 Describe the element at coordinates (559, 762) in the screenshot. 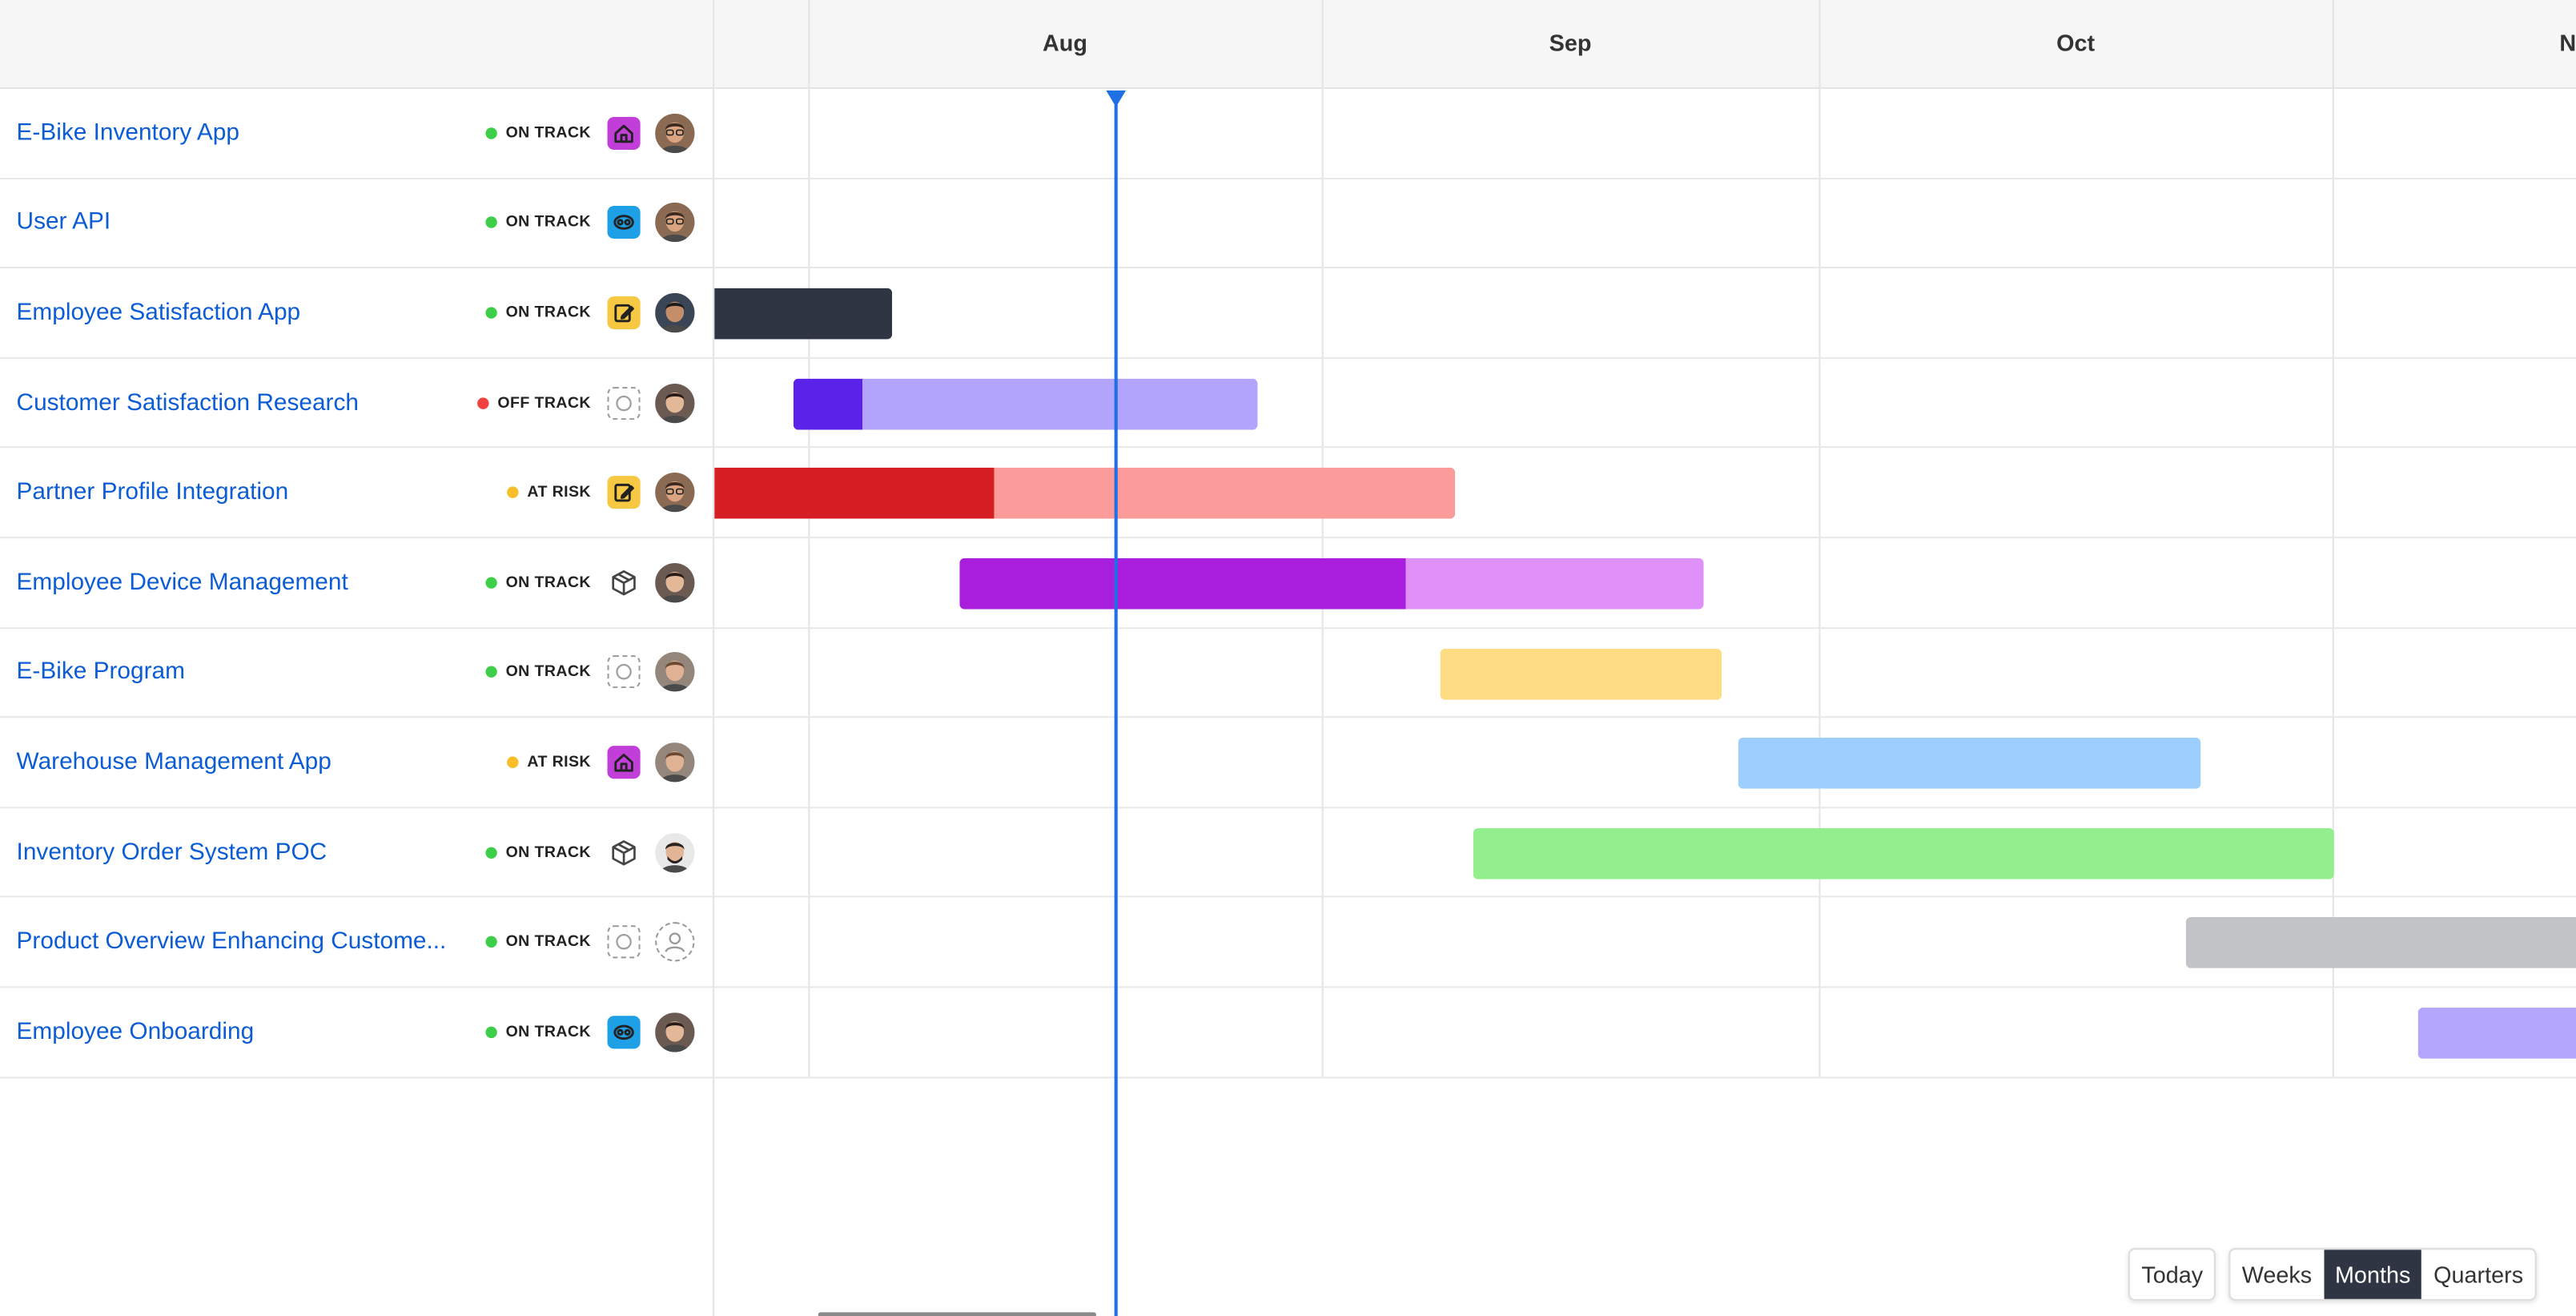

I see `status-label: AT RISK` at that location.